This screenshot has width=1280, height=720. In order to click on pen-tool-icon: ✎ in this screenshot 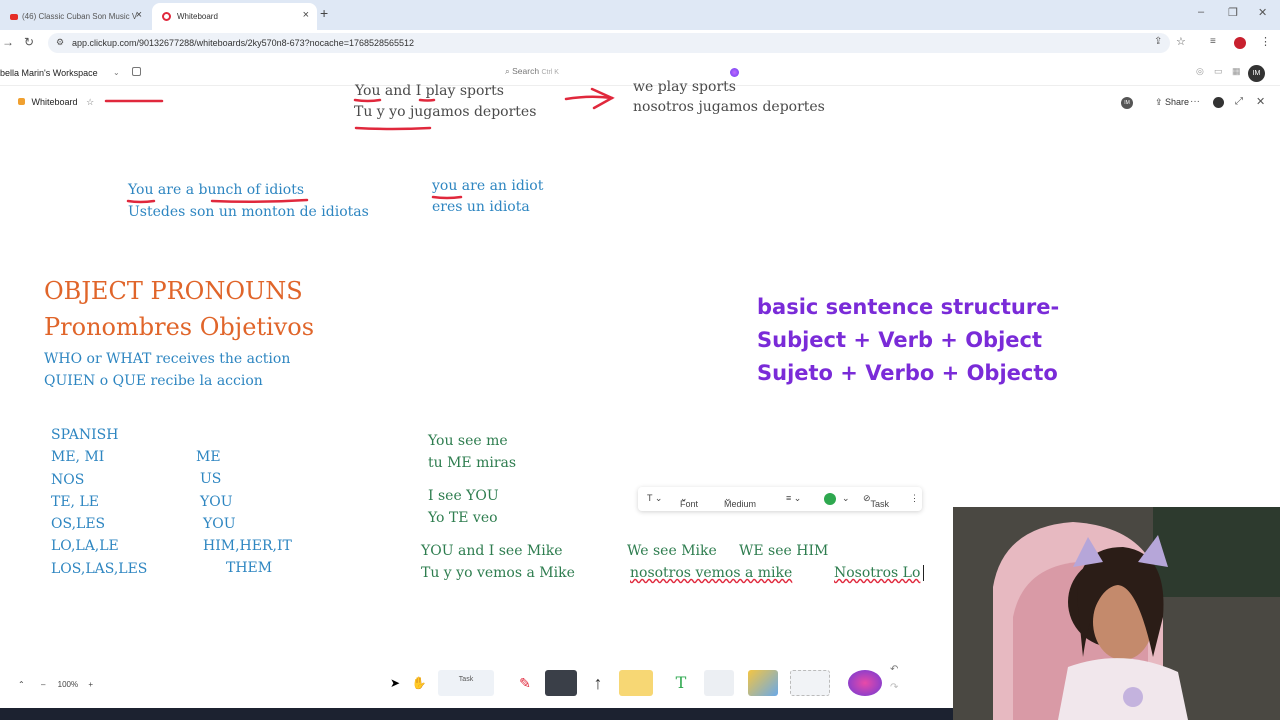, I will do `click(525, 683)`.